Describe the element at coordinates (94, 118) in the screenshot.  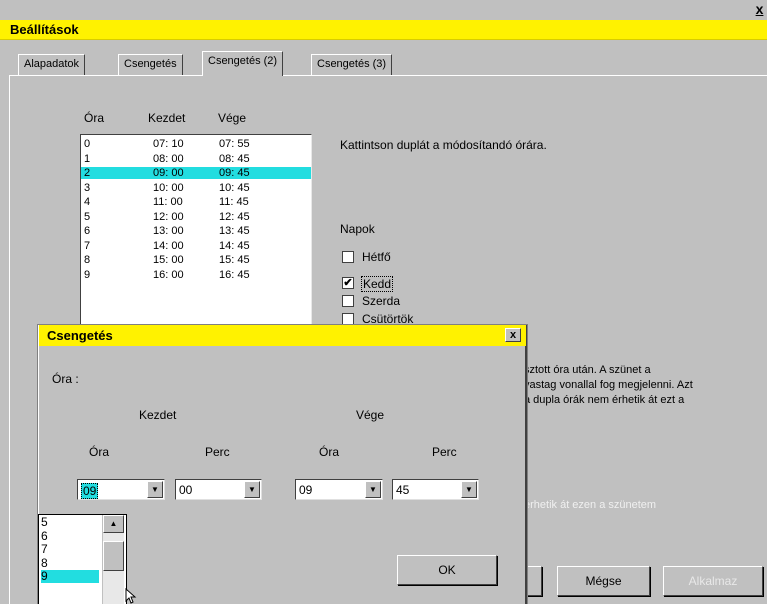
I see `column-header-ora: Óra` at that location.